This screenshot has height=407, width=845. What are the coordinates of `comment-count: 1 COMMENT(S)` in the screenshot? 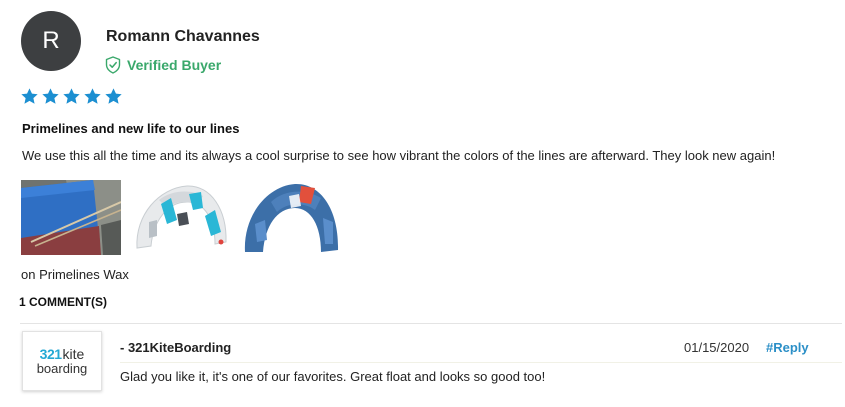 It's located at (63, 302).